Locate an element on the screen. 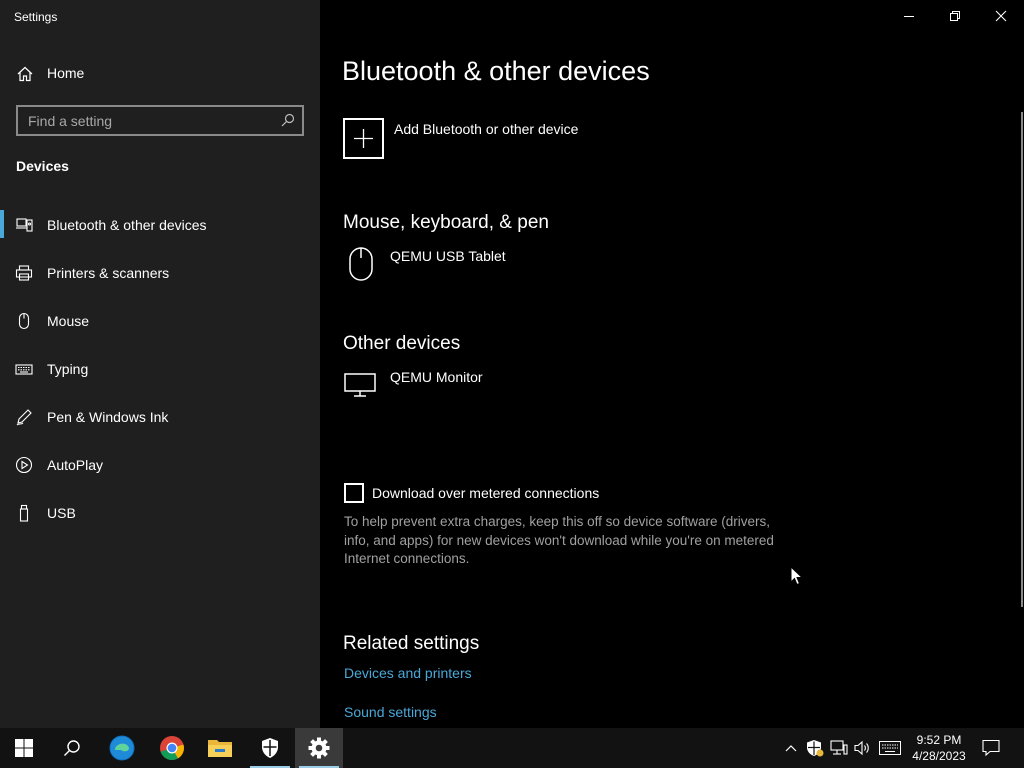 The width and height of the screenshot is (1024, 768). sidebar-item-label: Pen & Windows Ink is located at coordinates (108, 417).